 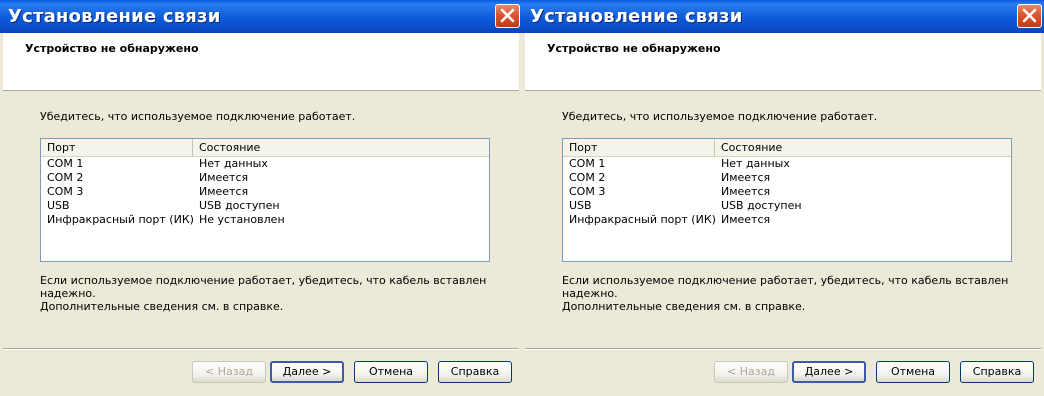 I want to click on status-cell: Не установлен, so click(x=242, y=219).